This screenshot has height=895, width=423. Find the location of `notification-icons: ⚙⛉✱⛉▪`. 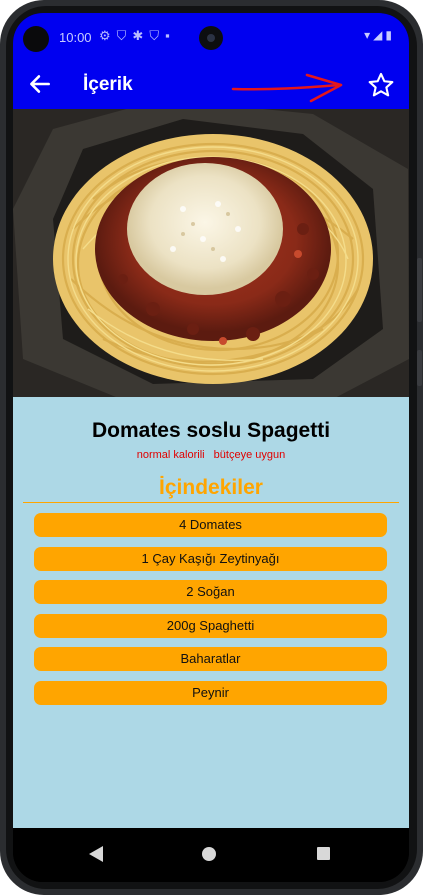

notification-icons: ⚙⛉✱⛉▪ is located at coordinates (137, 36).